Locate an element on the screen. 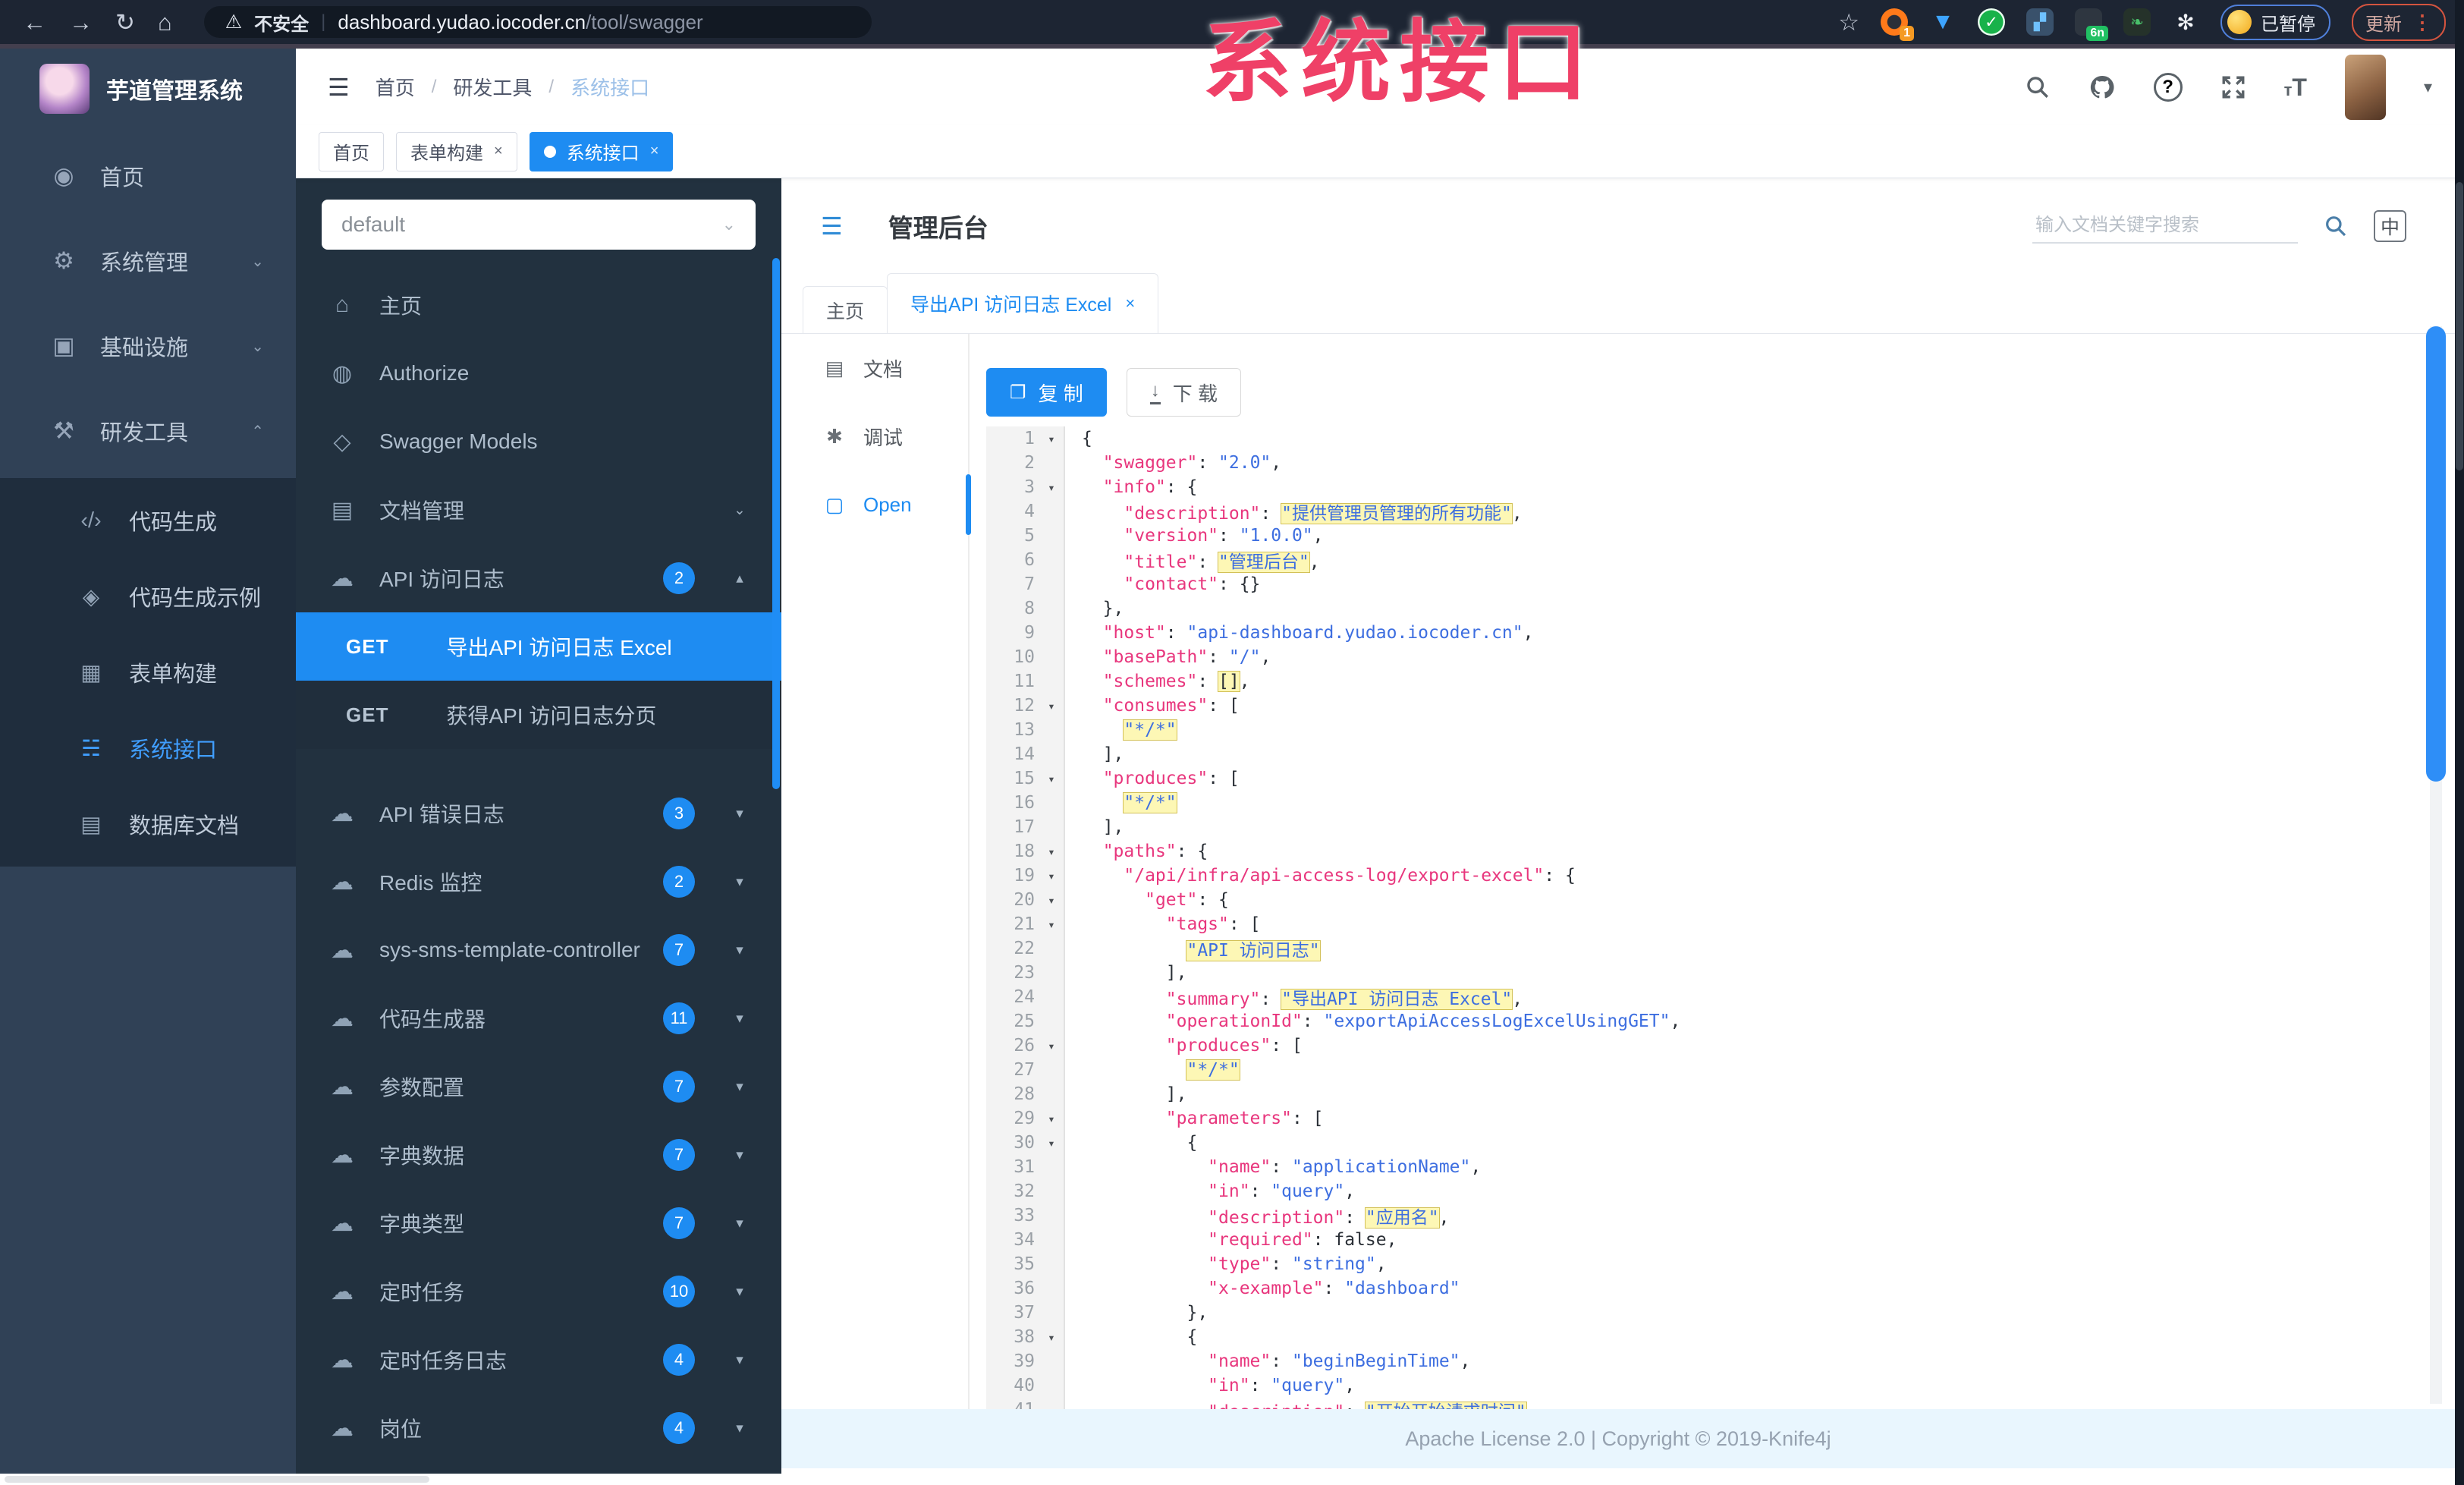 This screenshot has height=1485, width=2464. sidebar-collapse-icon: ☰ is located at coordinates (339, 87).